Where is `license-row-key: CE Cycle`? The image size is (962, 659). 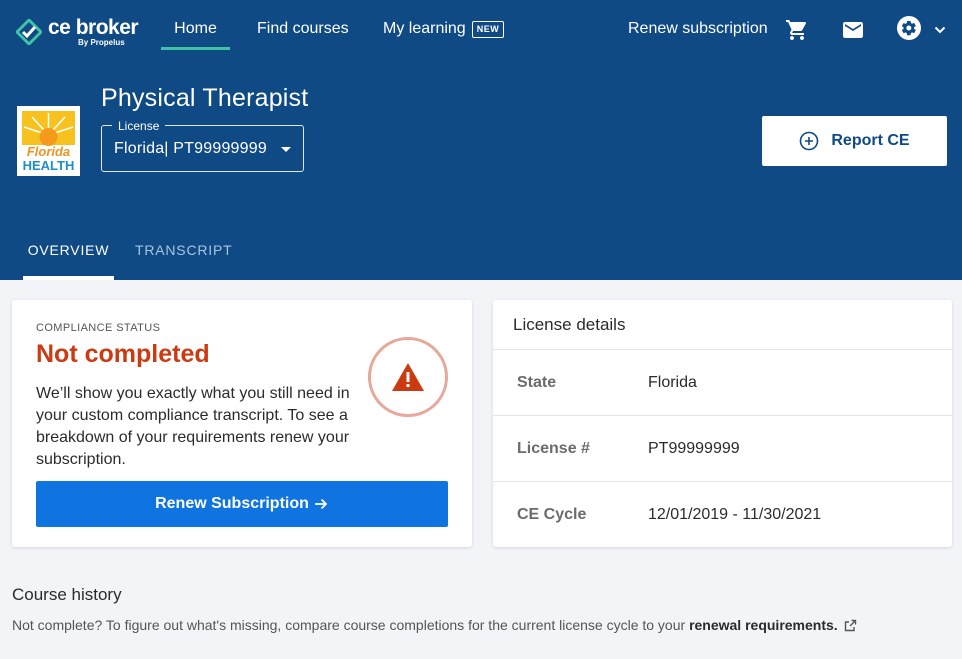 license-row-key: CE Cycle is located at coordinates (552, 514).